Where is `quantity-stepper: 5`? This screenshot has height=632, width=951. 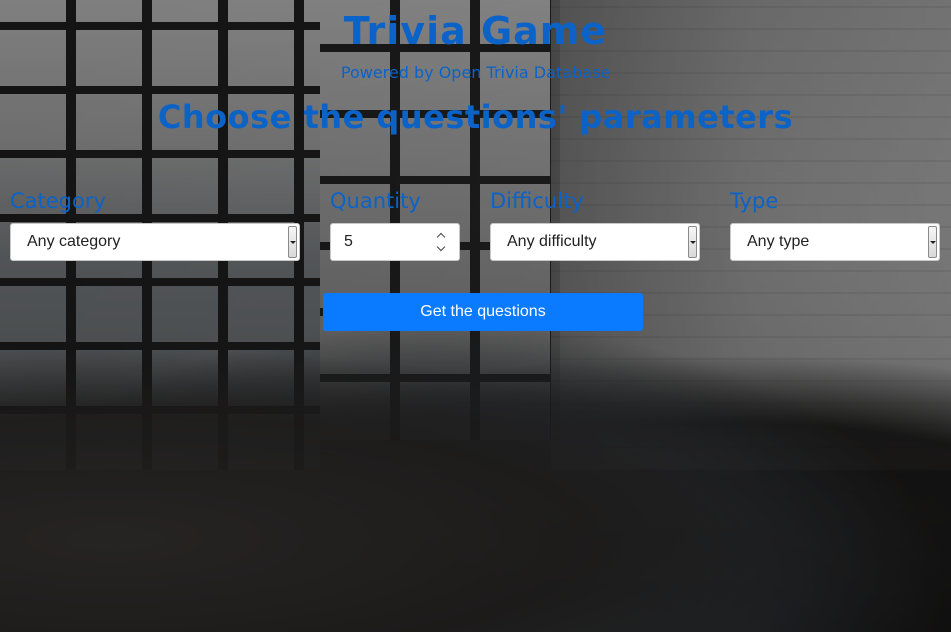
quantity-stepper: 5 is located at coordinates (395, 242).